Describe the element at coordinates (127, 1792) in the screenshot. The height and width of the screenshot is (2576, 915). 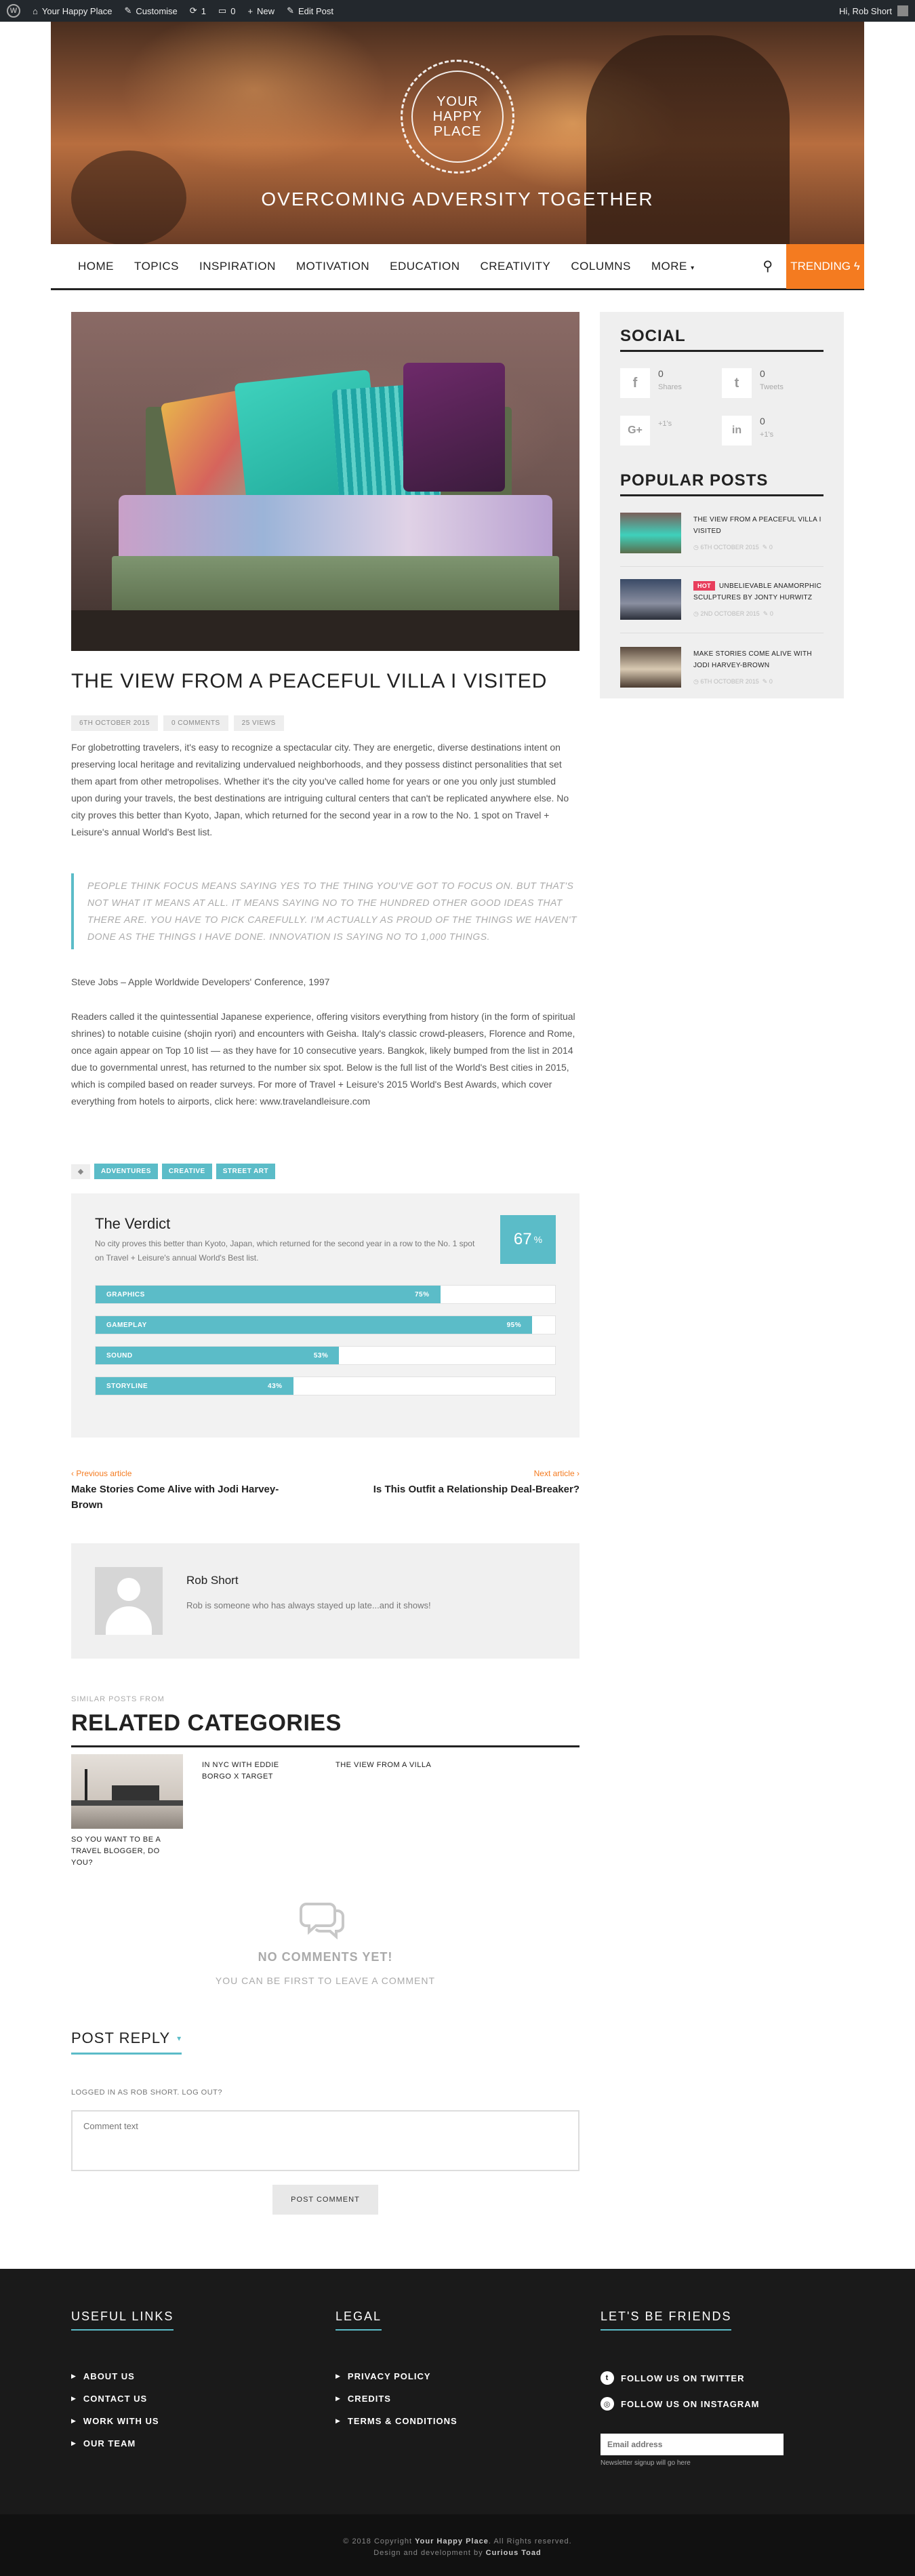
I see `related-thumbnail` at that location.